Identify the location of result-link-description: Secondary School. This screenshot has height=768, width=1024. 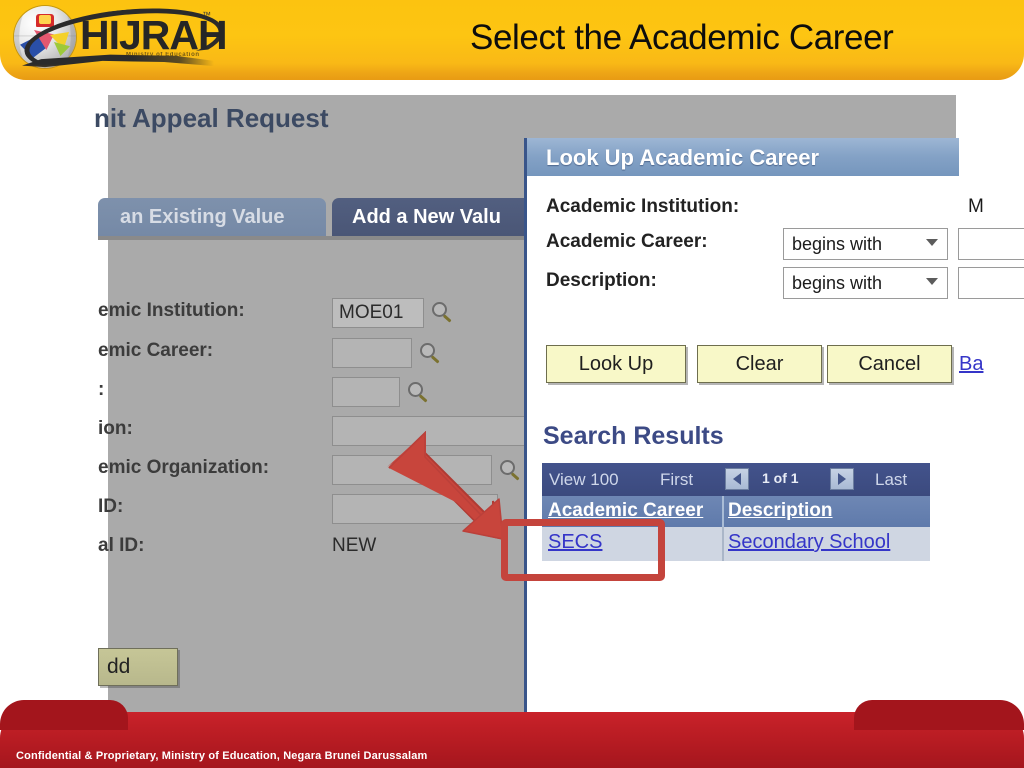
(809, 542).